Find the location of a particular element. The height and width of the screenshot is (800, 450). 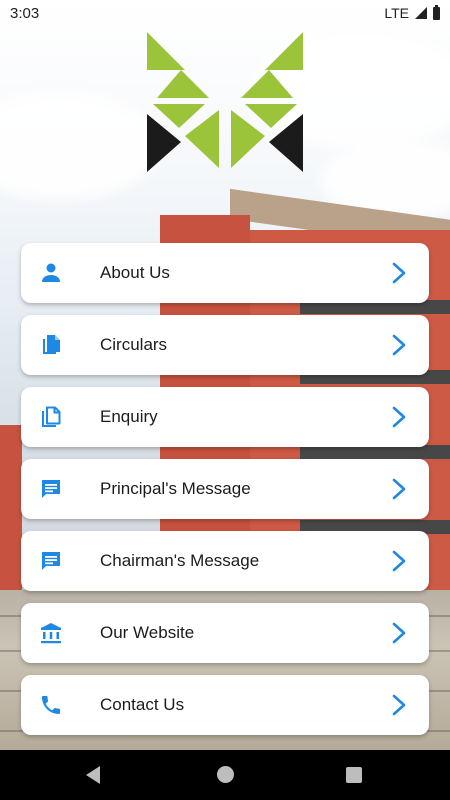

institution-icon is located at coordinates (51, 633).